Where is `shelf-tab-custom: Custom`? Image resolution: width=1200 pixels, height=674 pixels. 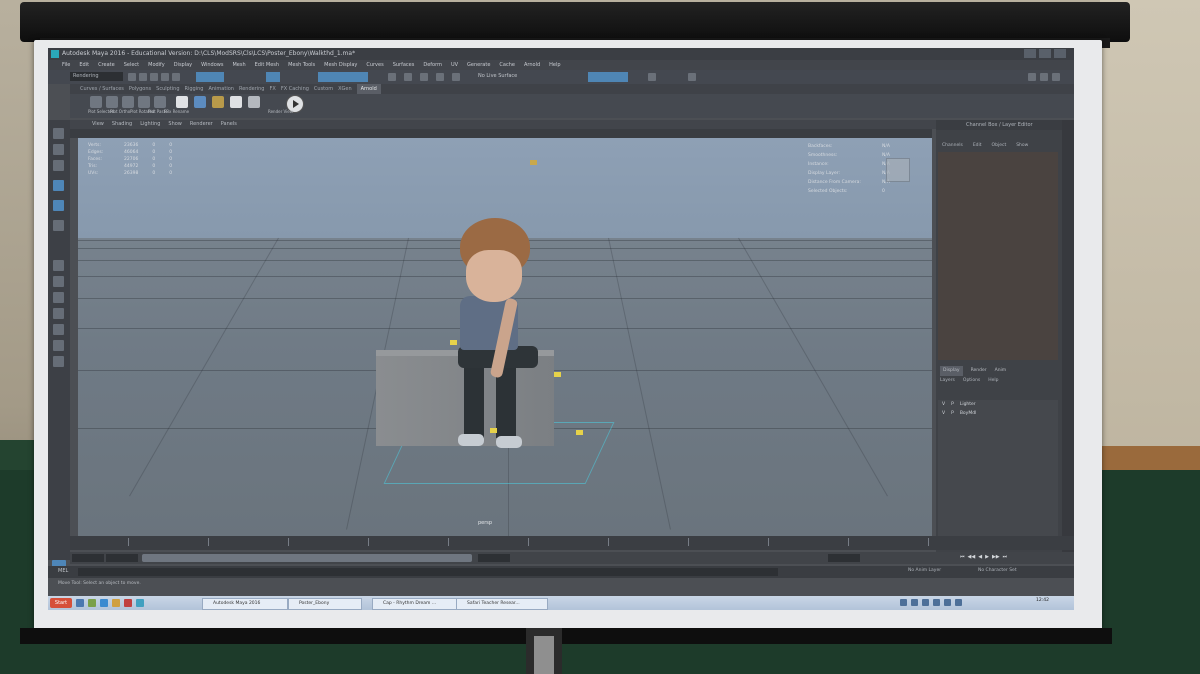 shelf-tab-custom: Custom is located at coordinates (323, 89).